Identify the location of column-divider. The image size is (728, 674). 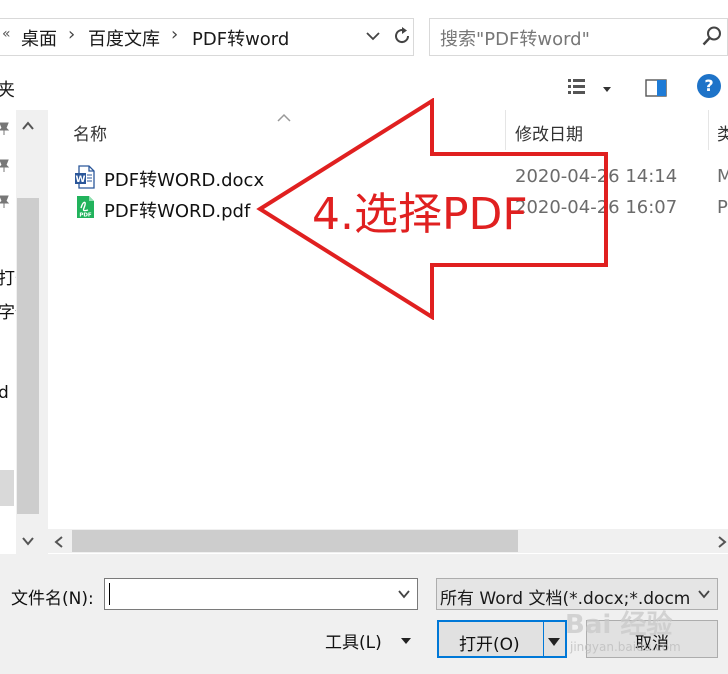
(708, 130).